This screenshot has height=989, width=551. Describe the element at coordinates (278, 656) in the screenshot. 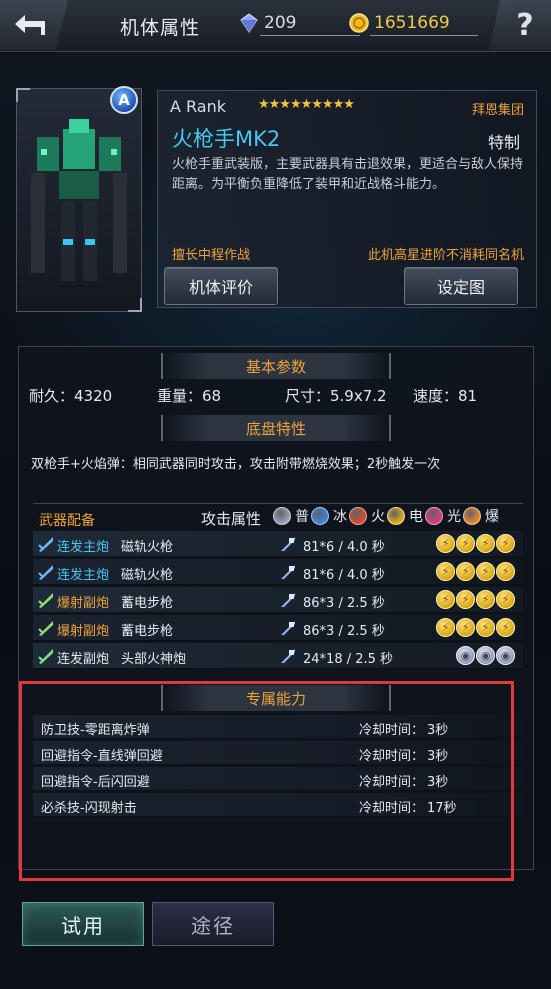

I see `weapon-row: 连发副炮 头部火神炮 24*18 / 2.5 秒 ◉ ◉ ◉` at that location.